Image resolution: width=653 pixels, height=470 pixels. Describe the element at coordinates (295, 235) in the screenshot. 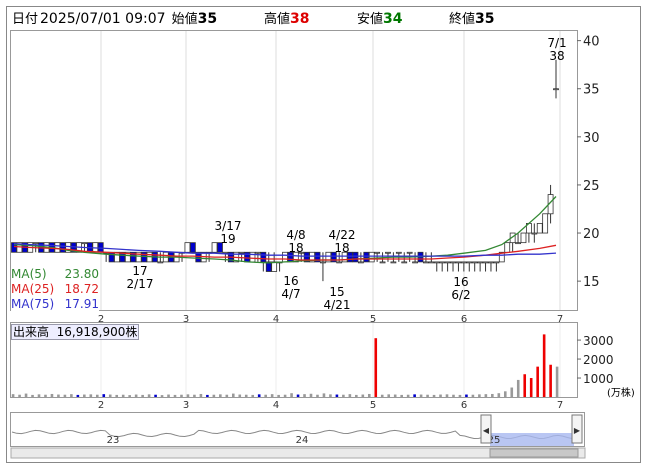

I see `annotation-date: 4/8` at that location.